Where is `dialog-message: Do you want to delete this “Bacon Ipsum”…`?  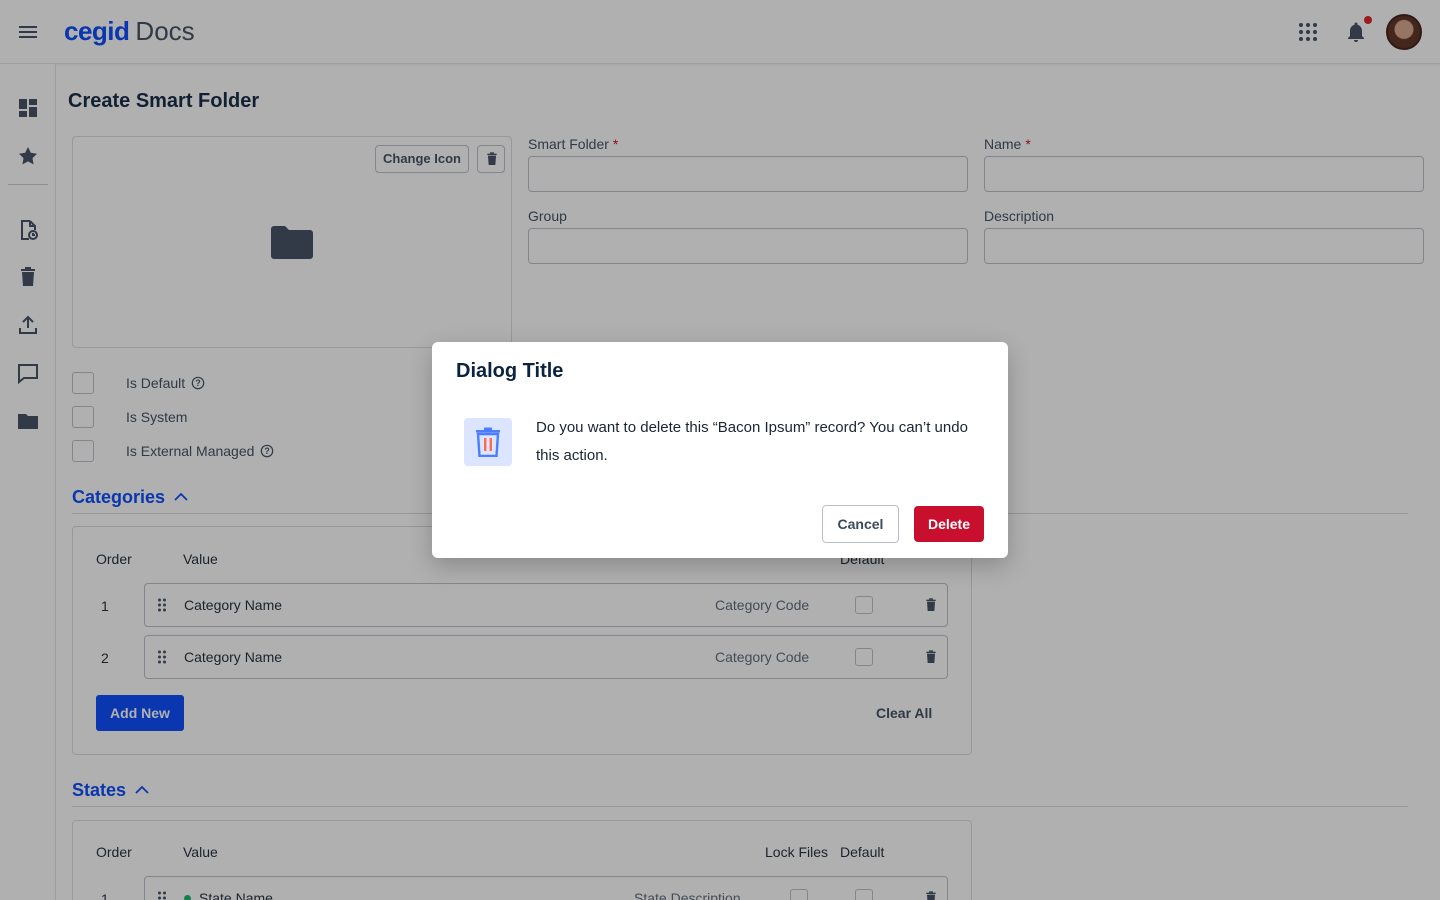 dialog-message: Do you want to delete this “Bacon Ipsum”… is located at coordinates (752, 441).